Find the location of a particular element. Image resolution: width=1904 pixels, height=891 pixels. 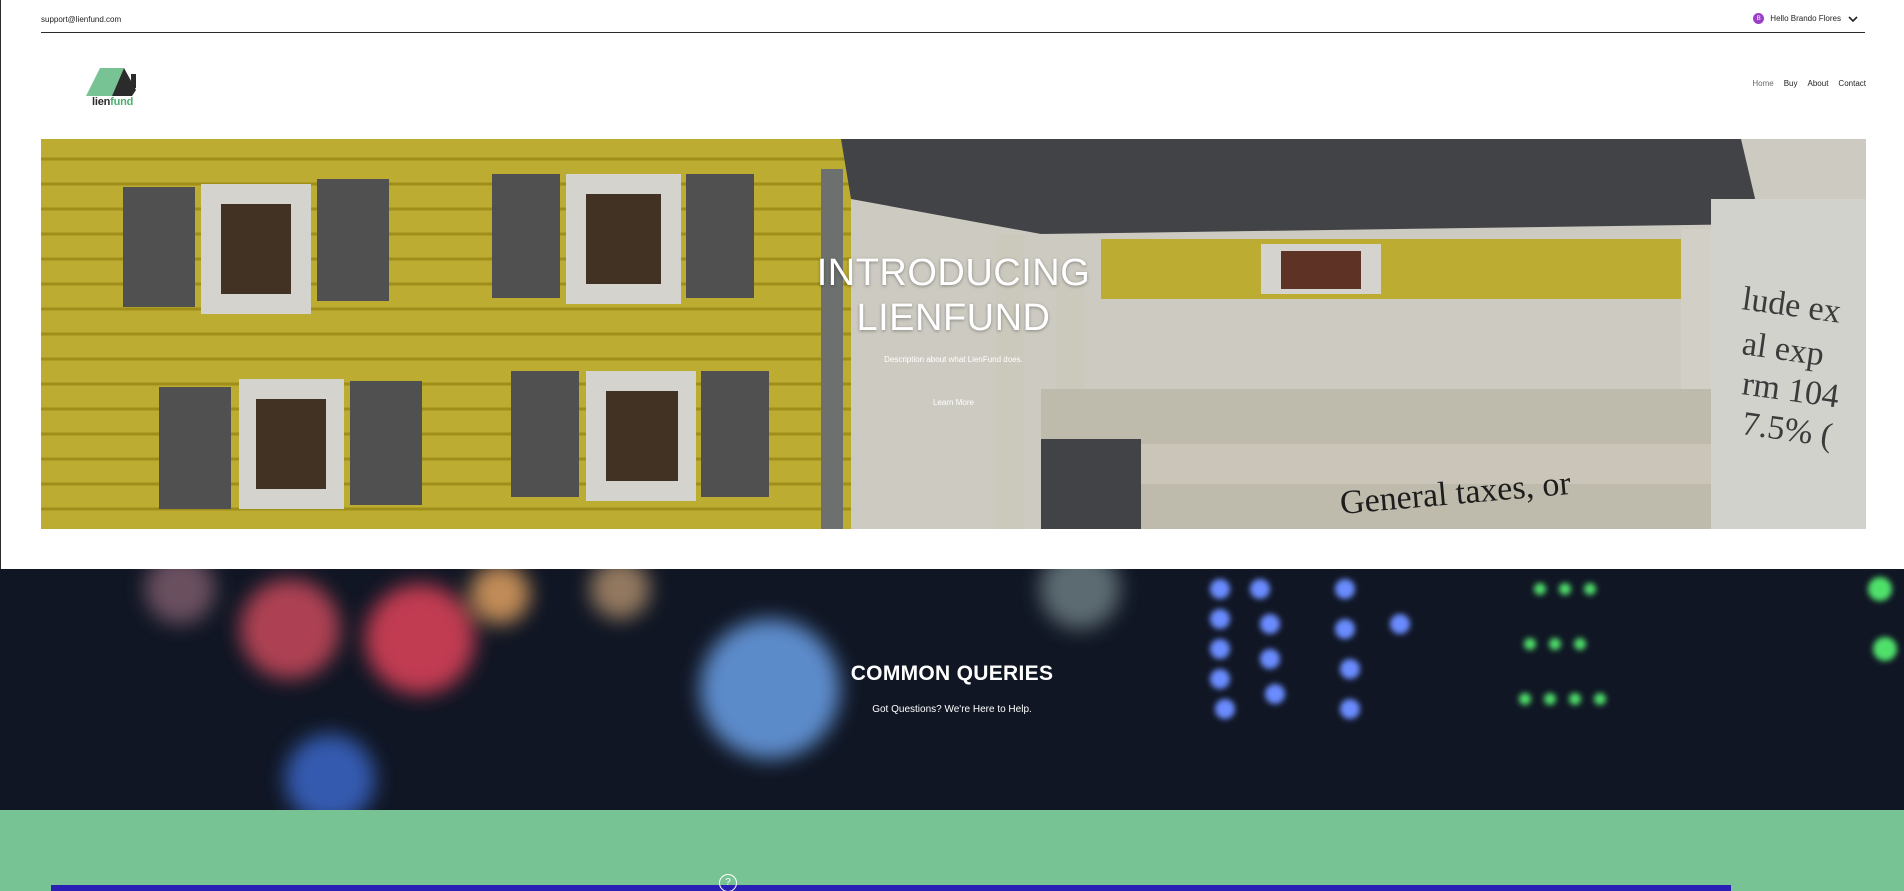

logo-text-fund: fund is located at coordinates (122, 102).